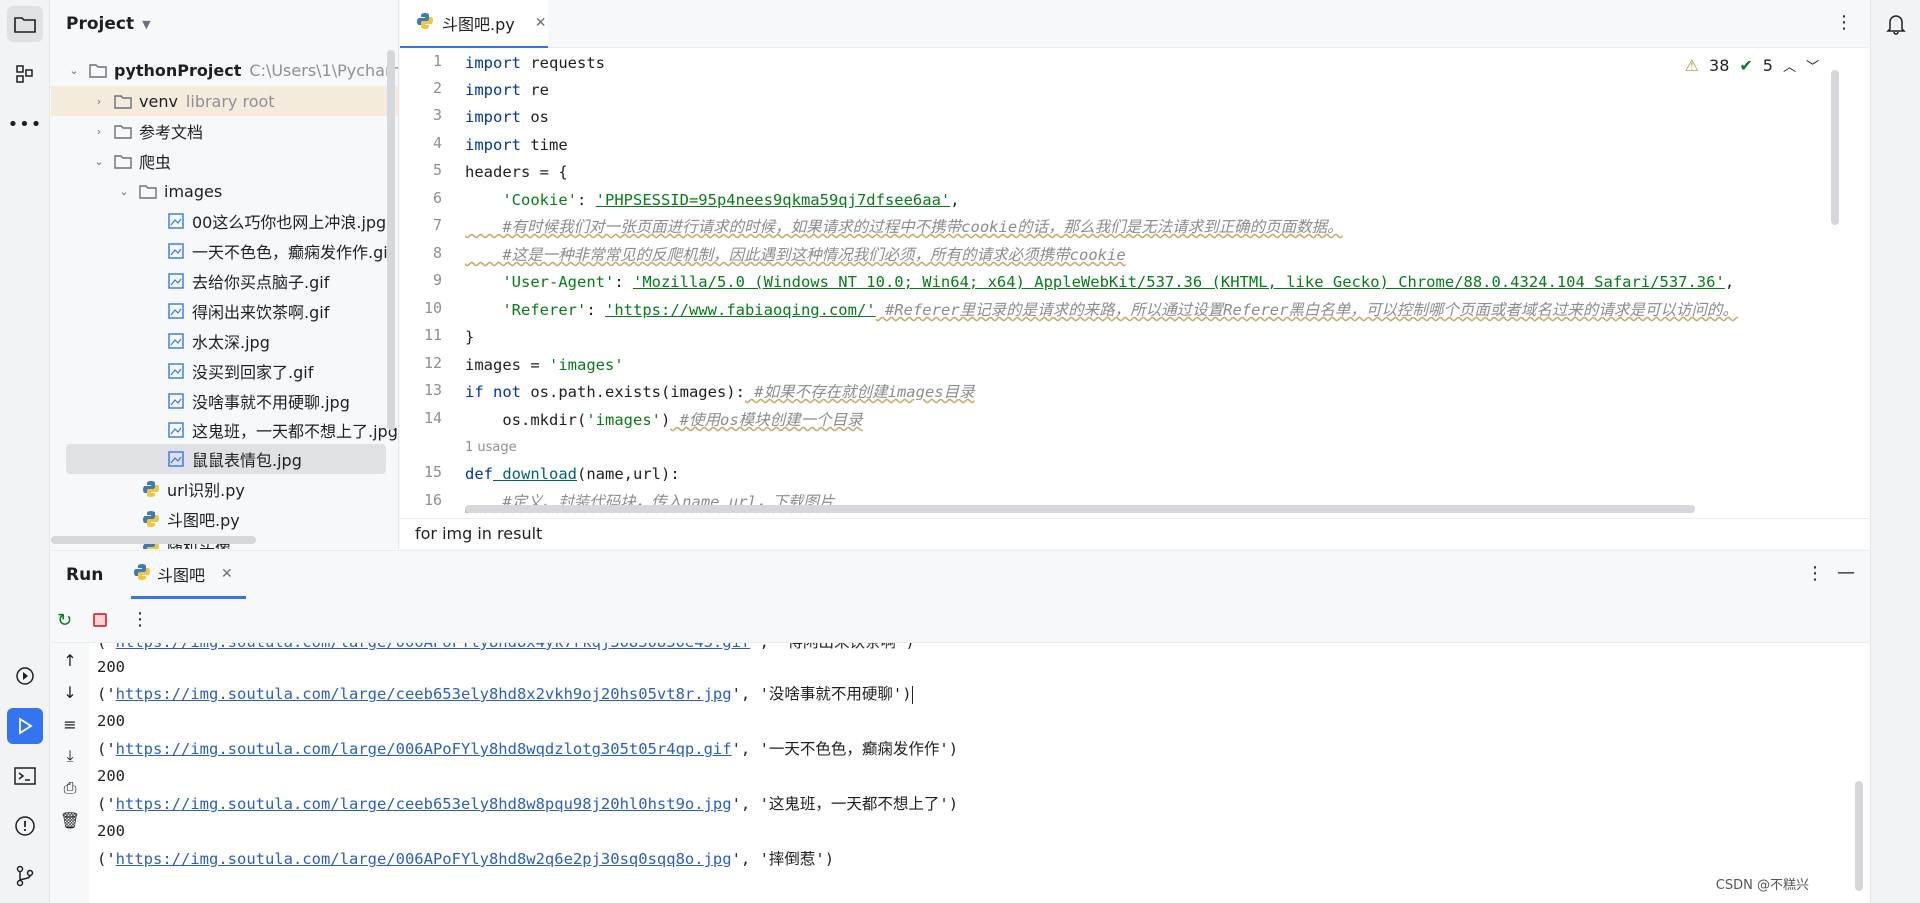 The height and width of the screenshot is (903, 1920). Describe the element at coordinates (271, 402) in the screenshot. I see `tree-item-label: 没啥事就不用硬聊.jpg` at that location.